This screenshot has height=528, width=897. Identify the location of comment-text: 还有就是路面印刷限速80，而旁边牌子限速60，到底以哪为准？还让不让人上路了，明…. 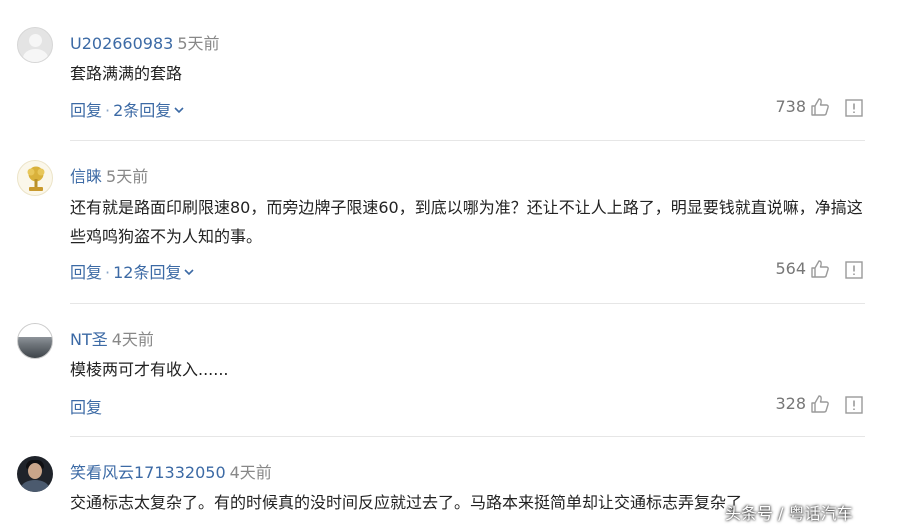
(466, 222).